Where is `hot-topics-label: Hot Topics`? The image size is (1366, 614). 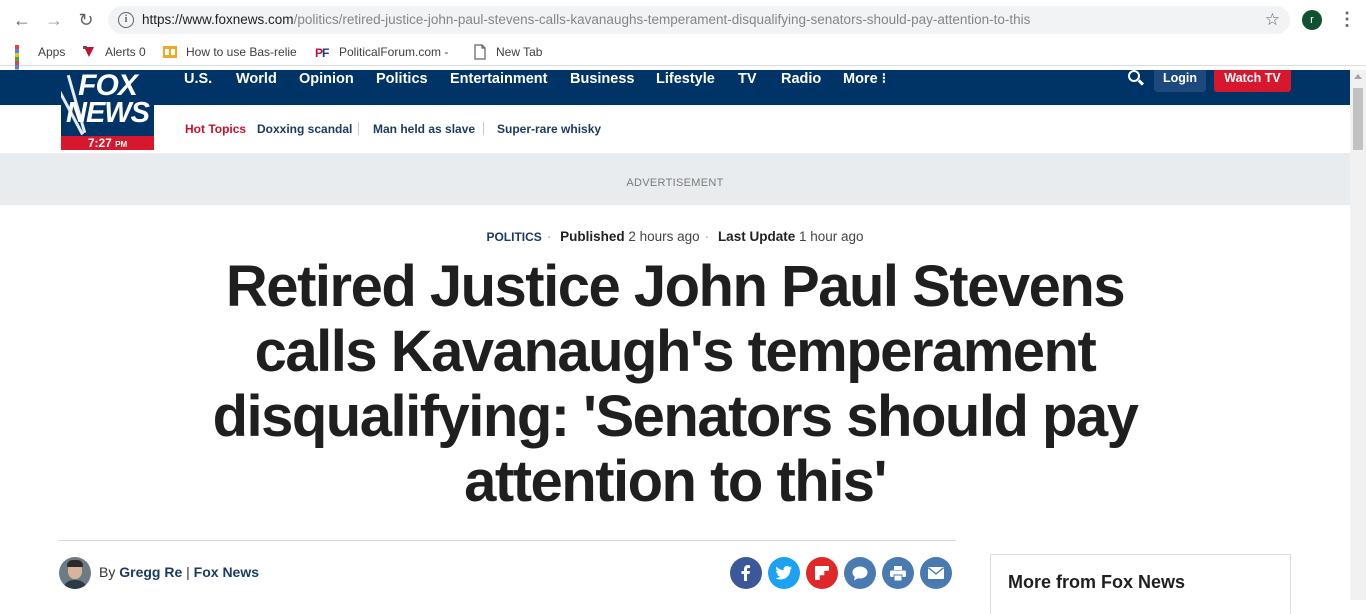
hot-topics-label: Hot Topics is located at coordinates (216, 129).